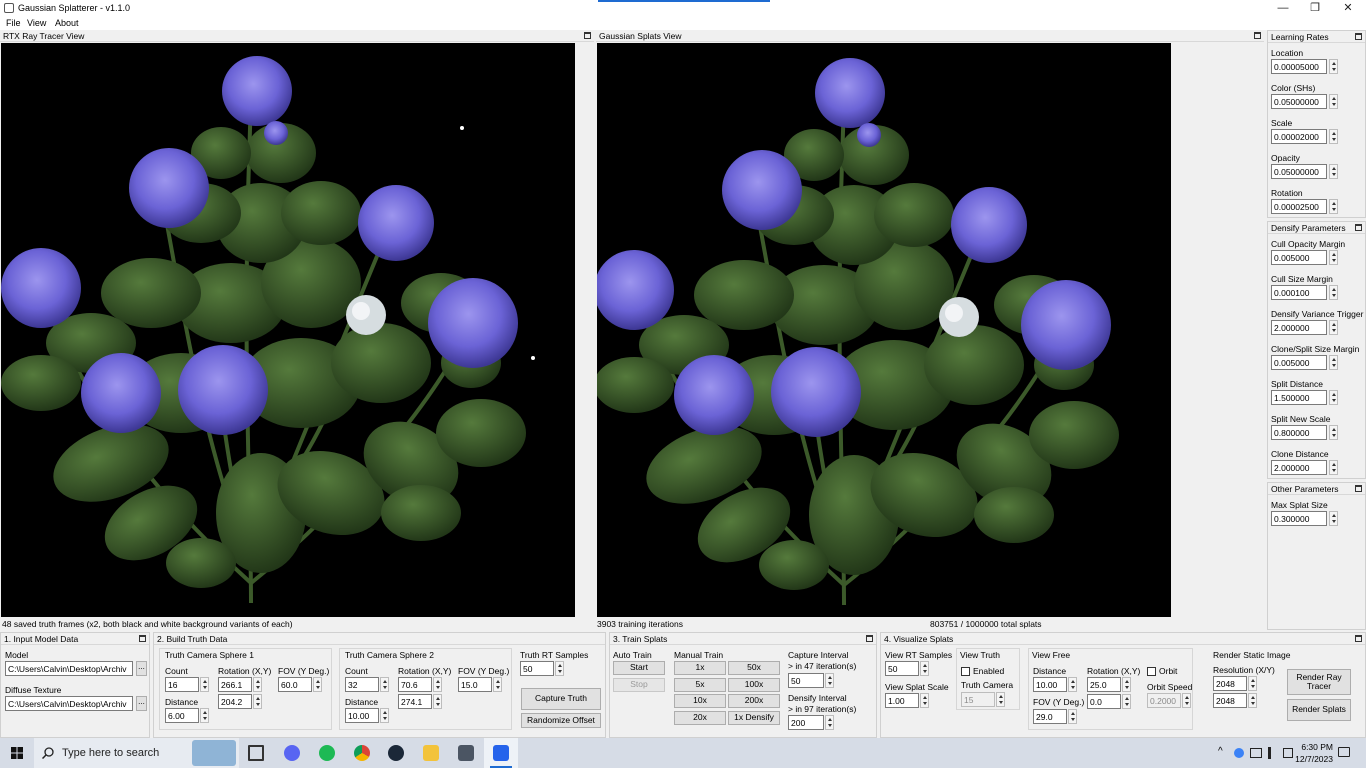 Image resolution: width=1366 pixels, height=768 pixels. What do you see at coordinates (1104, 684) in the screenshot?
I see `free-rot-x-input: 25.0` at bounding box center [1104, 684].